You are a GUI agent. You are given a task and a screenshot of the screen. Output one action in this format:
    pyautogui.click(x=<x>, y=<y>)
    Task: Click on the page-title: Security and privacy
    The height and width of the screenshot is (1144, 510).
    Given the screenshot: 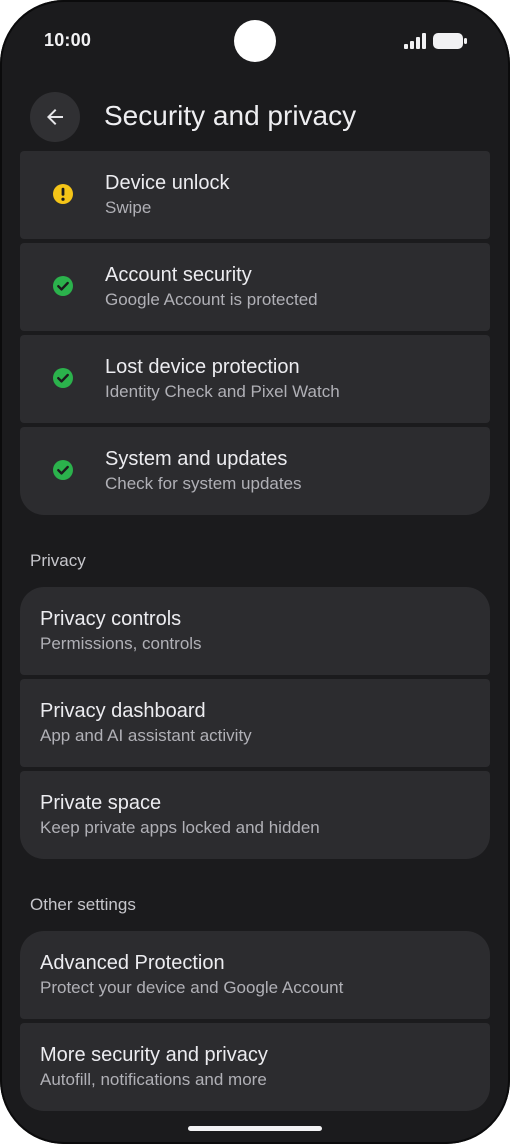 What is the action you would take?
    pyautogui.click(x=230, y=115)
    